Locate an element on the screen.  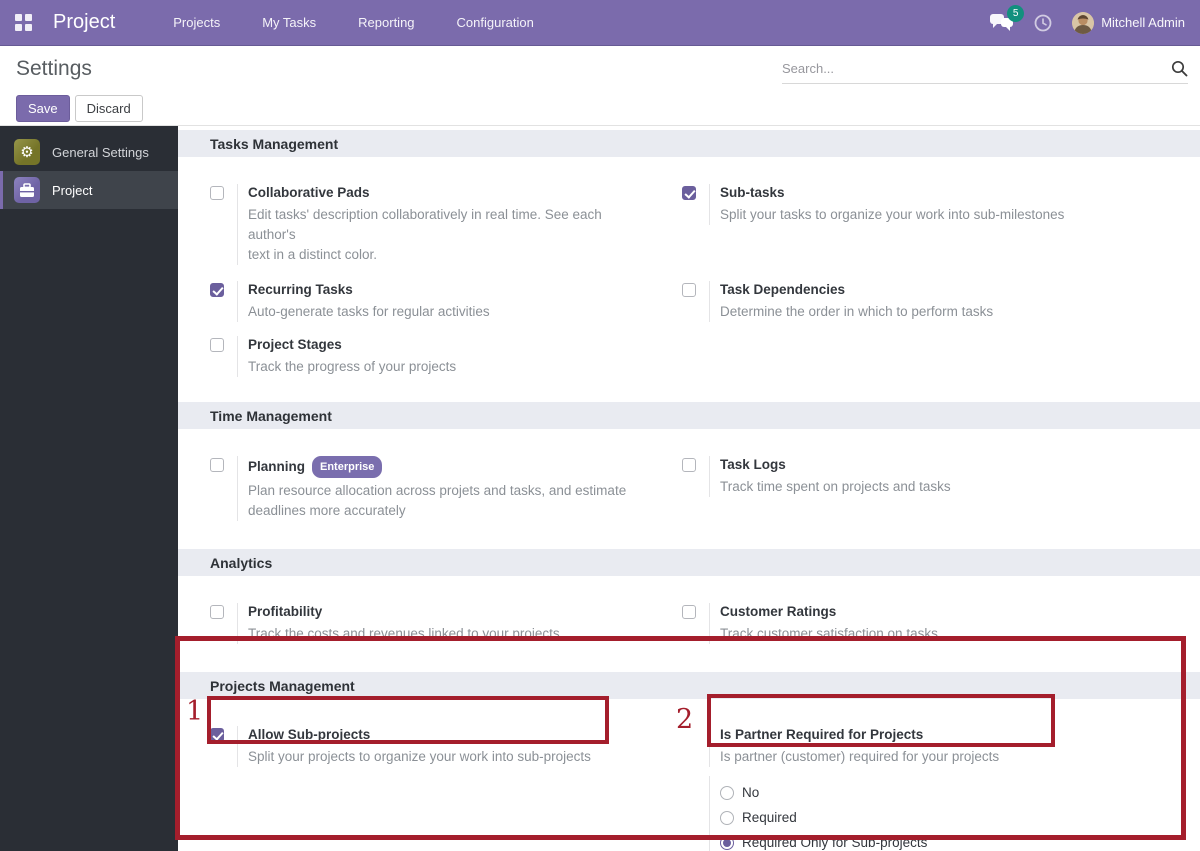
checkbox-customer-ratings is located at coordinates (689, 612).